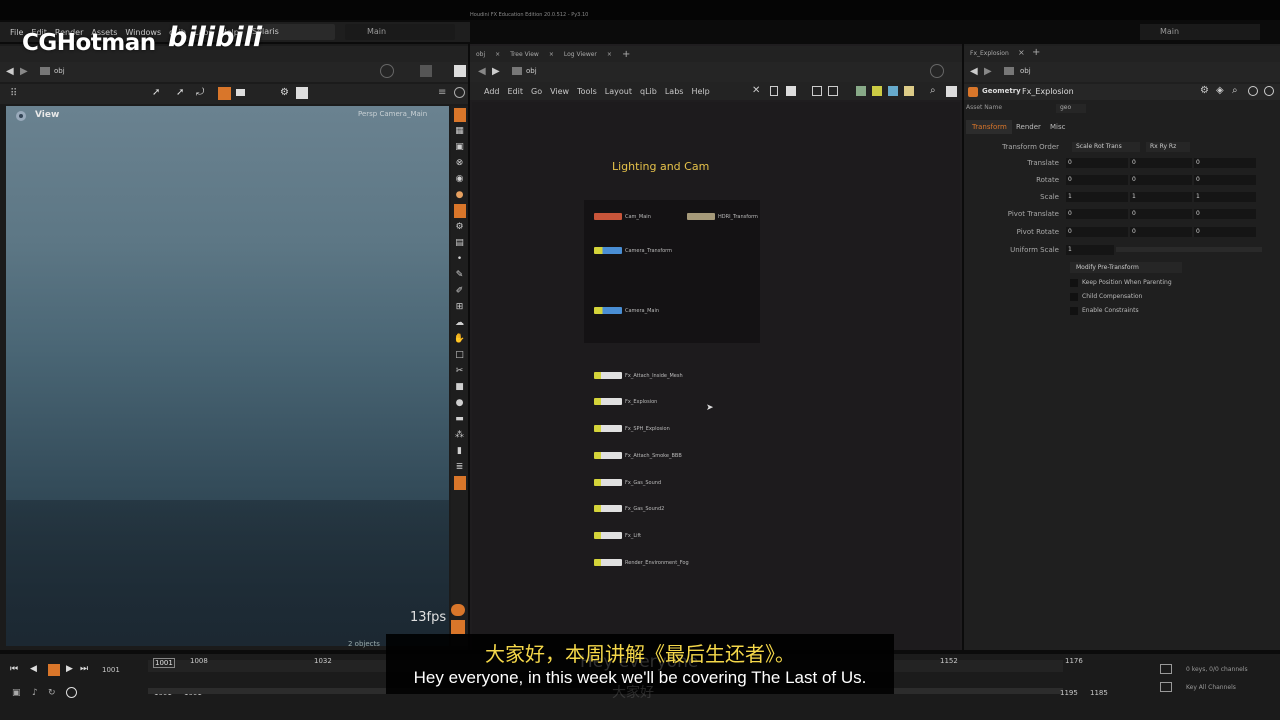  Describe the element at coordinates (774, 91) in the screenshot. I see `align-icon` at that location.